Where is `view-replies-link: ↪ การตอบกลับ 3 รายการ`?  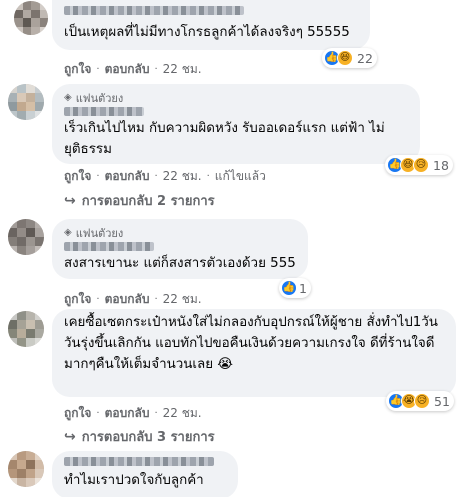 view-replies-link: ↪ การตอบกลับ 3 รายการ is located at coordinates (139, 436).